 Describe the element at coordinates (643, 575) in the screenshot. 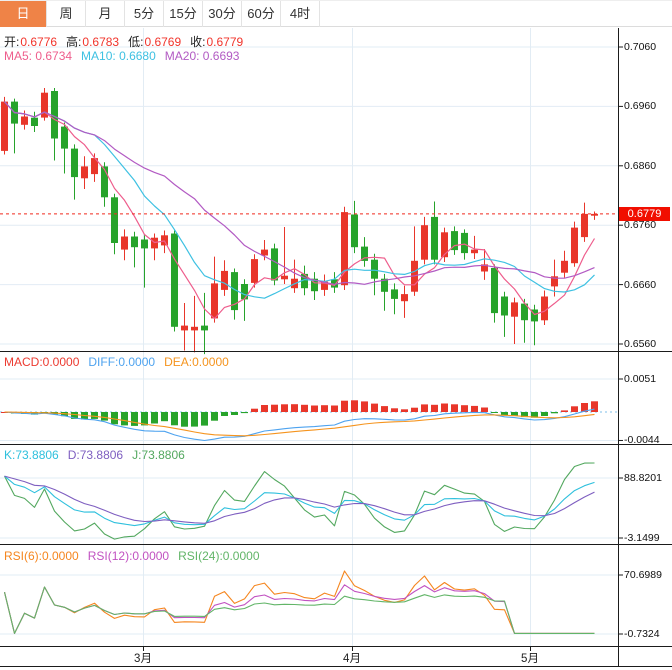

I see `rsi-tick-70.6989: 70.6989` at that location.